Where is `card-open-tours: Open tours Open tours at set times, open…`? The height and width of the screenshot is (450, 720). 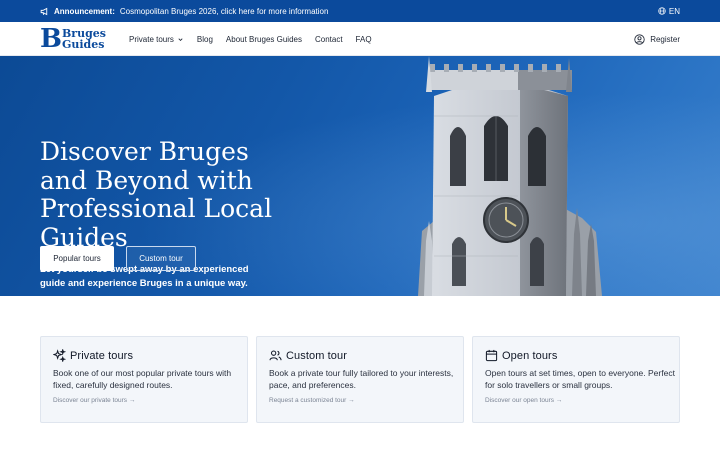 card-open-tours: Open tours Open tours at set times, open… is located at coordinates (576, 379).